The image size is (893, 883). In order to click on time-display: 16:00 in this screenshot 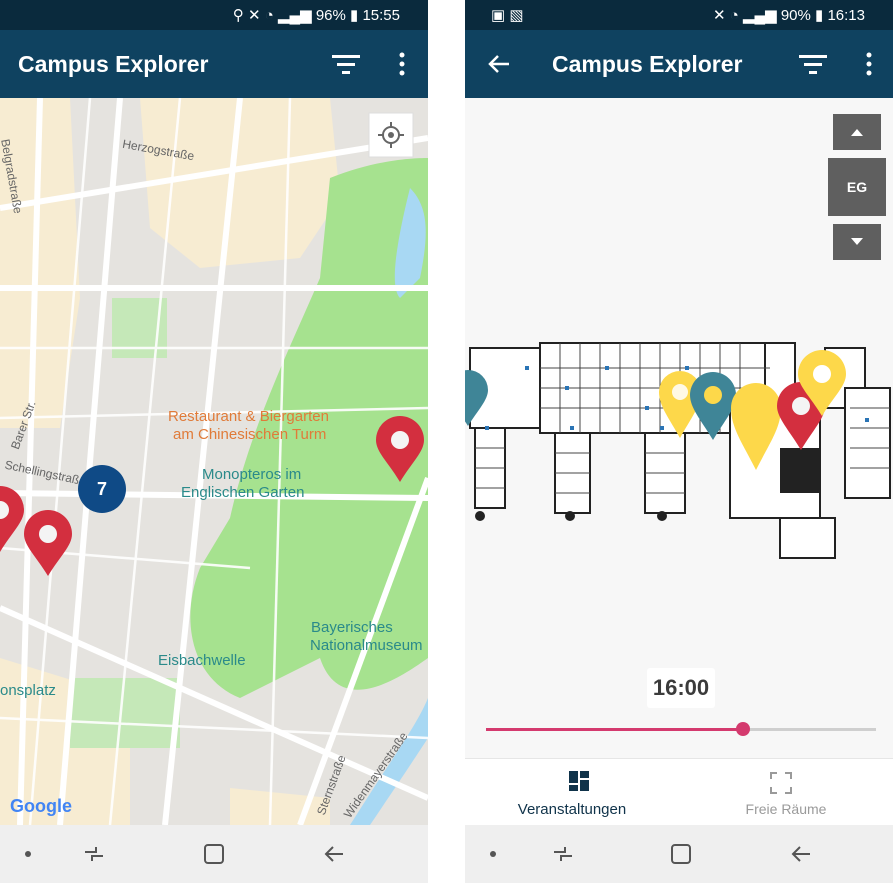, I will do `click(681, 688)`.